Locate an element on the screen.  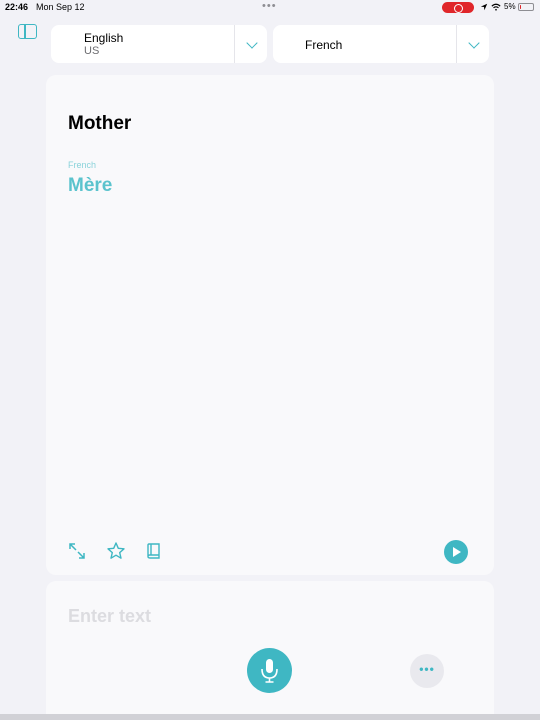
source-language-name: English is located at coordinates (104, 38).